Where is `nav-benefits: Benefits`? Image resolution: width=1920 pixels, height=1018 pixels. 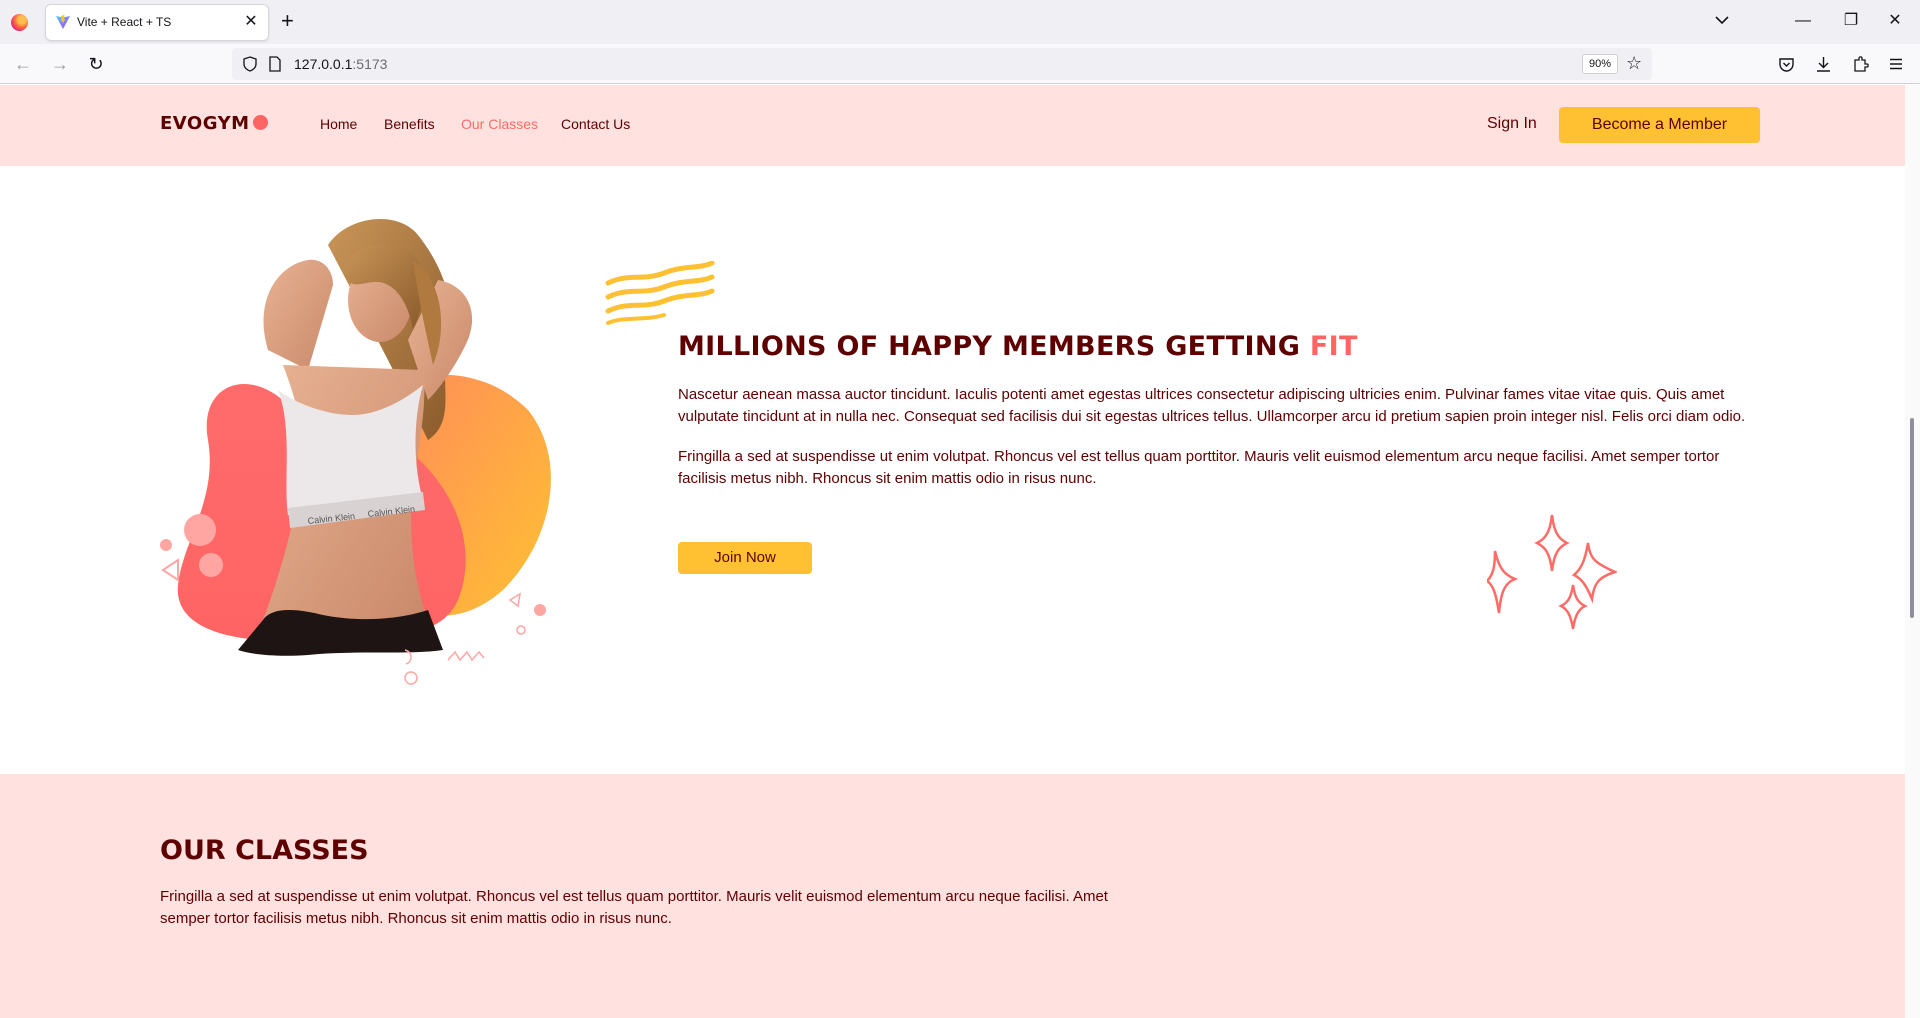
nav-benefits: Benefits is located at coordinates (409, 124).